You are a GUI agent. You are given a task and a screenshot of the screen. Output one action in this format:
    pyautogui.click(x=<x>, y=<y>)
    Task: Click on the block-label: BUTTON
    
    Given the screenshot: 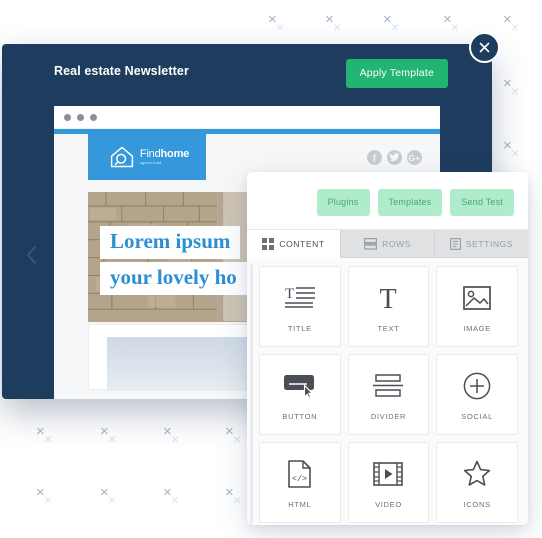 What is the action you would take?
    pyautogui.click(x=300, y=416)
    